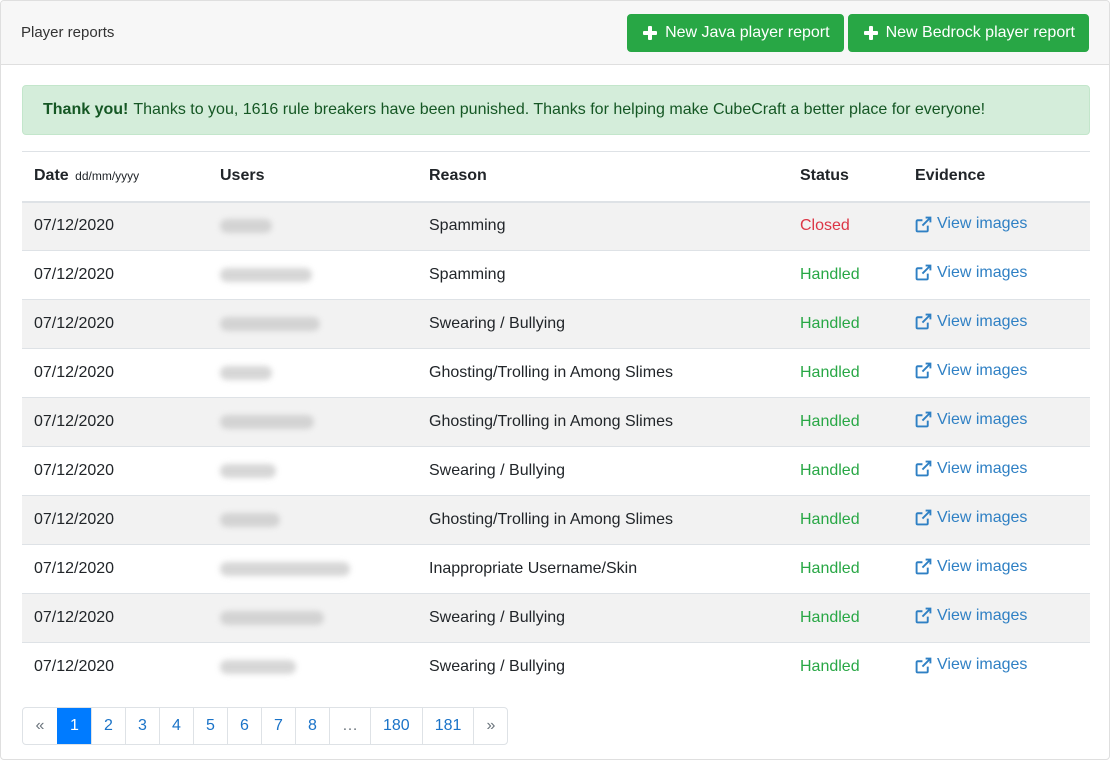 This screenshot has height=760, width=1110. I want to click on page-next: », so click(490, 726).